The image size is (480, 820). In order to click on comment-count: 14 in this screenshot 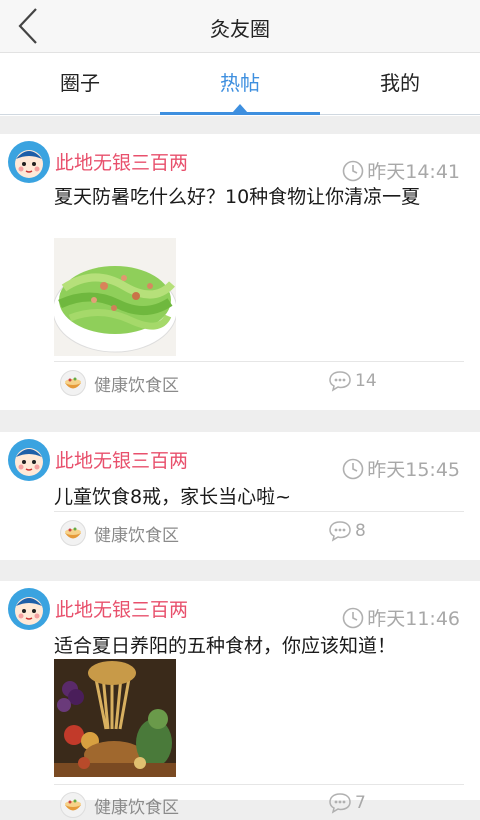, I will do `click(352, 381)`.